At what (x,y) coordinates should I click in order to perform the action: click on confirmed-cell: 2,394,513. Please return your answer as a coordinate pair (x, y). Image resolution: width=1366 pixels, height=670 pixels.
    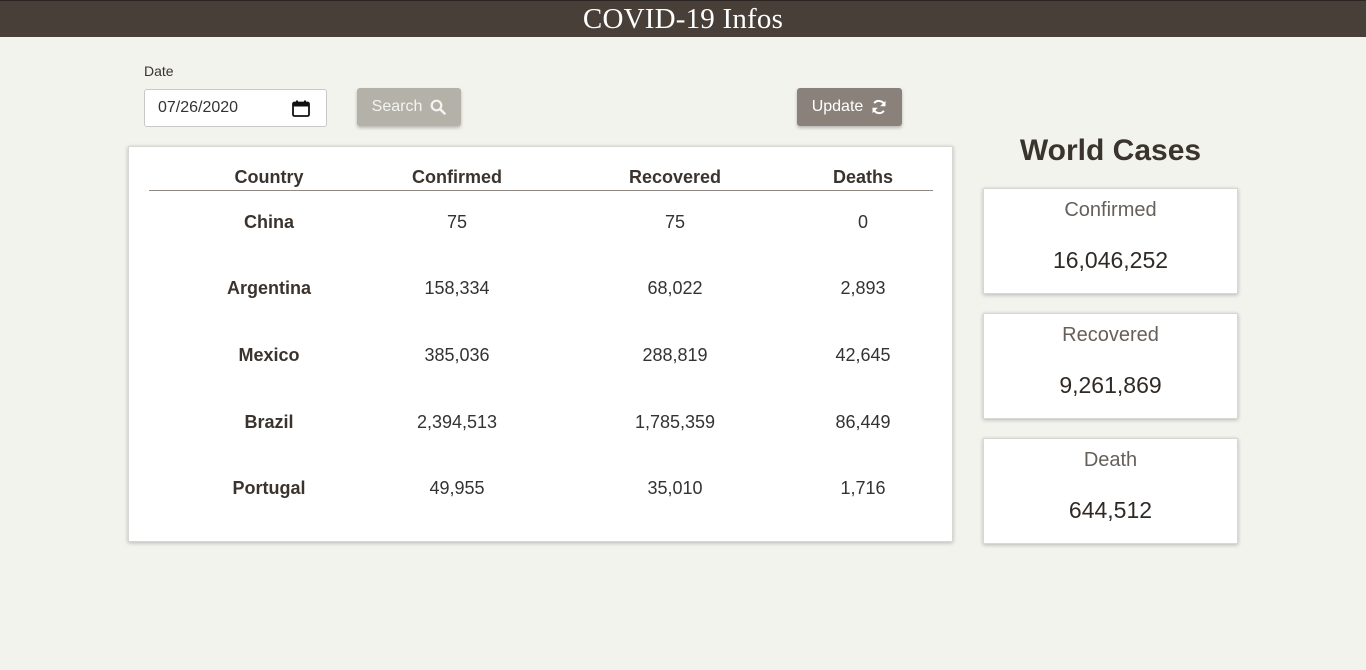
    Looking at the image, I should click on (457, 422).